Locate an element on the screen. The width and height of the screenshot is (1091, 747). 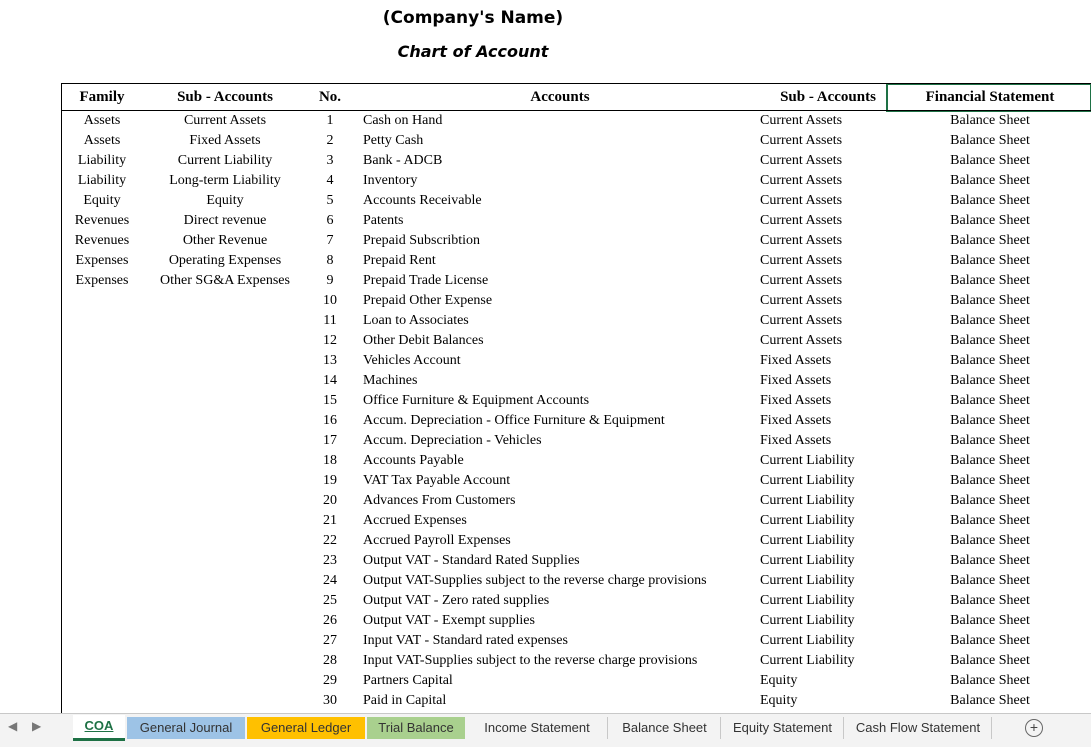
account-name-cell: Vehicles Account is located at coordinates (565, 361).